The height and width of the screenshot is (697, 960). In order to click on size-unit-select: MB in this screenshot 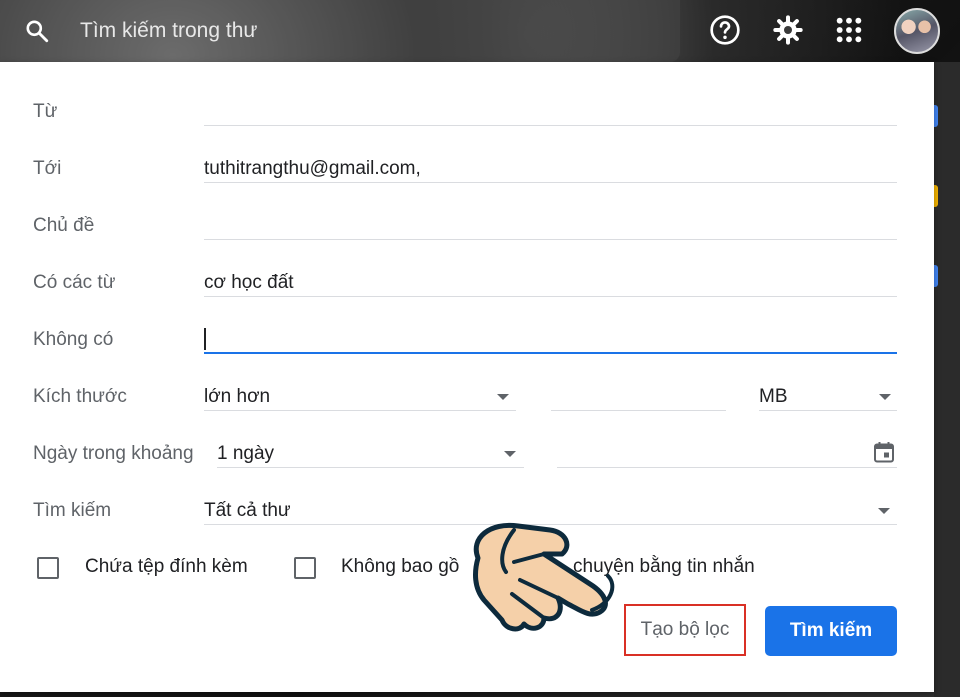, I will do `click(773, 397)`.